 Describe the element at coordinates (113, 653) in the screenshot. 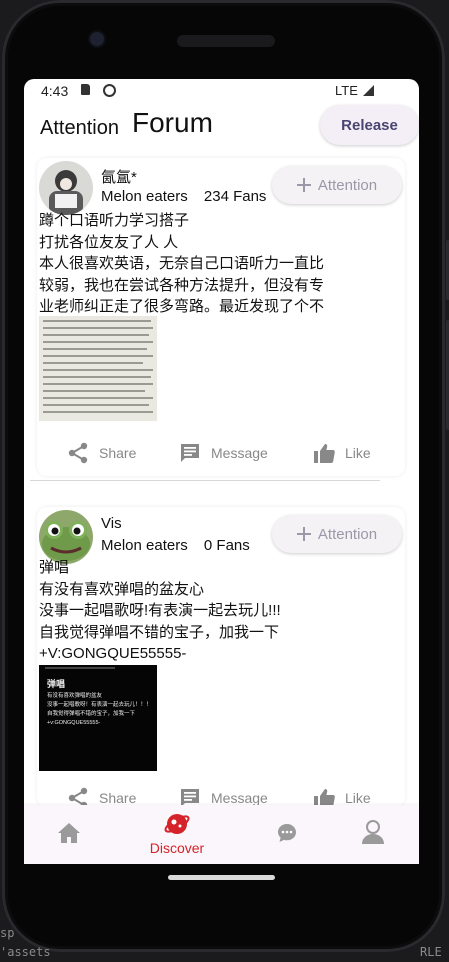

I see `post-line: +V:GONGQUE55555-` at that location.